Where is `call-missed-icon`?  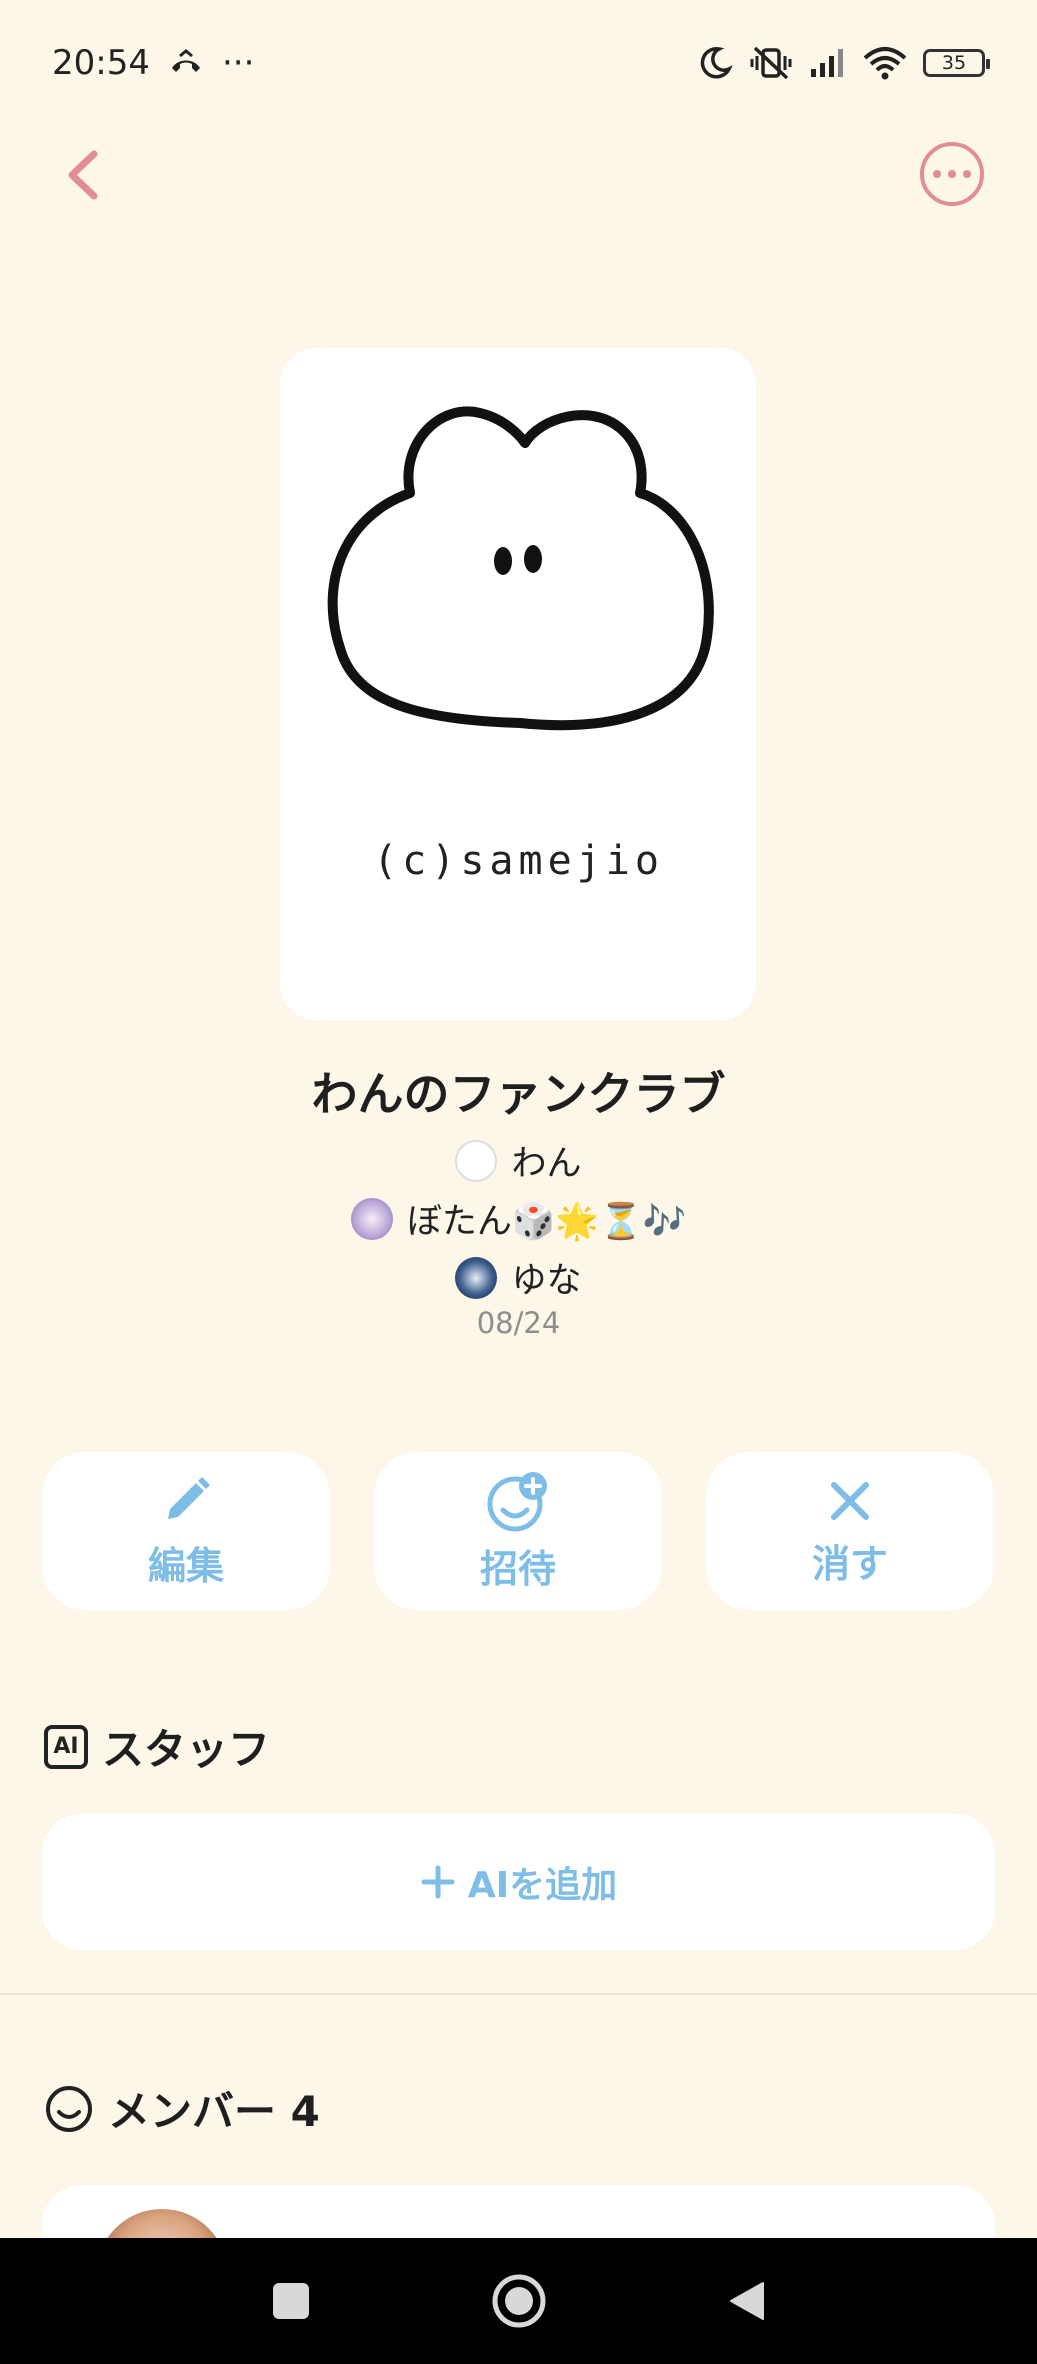 call-missed-icon is located at coordinates (185, 60).